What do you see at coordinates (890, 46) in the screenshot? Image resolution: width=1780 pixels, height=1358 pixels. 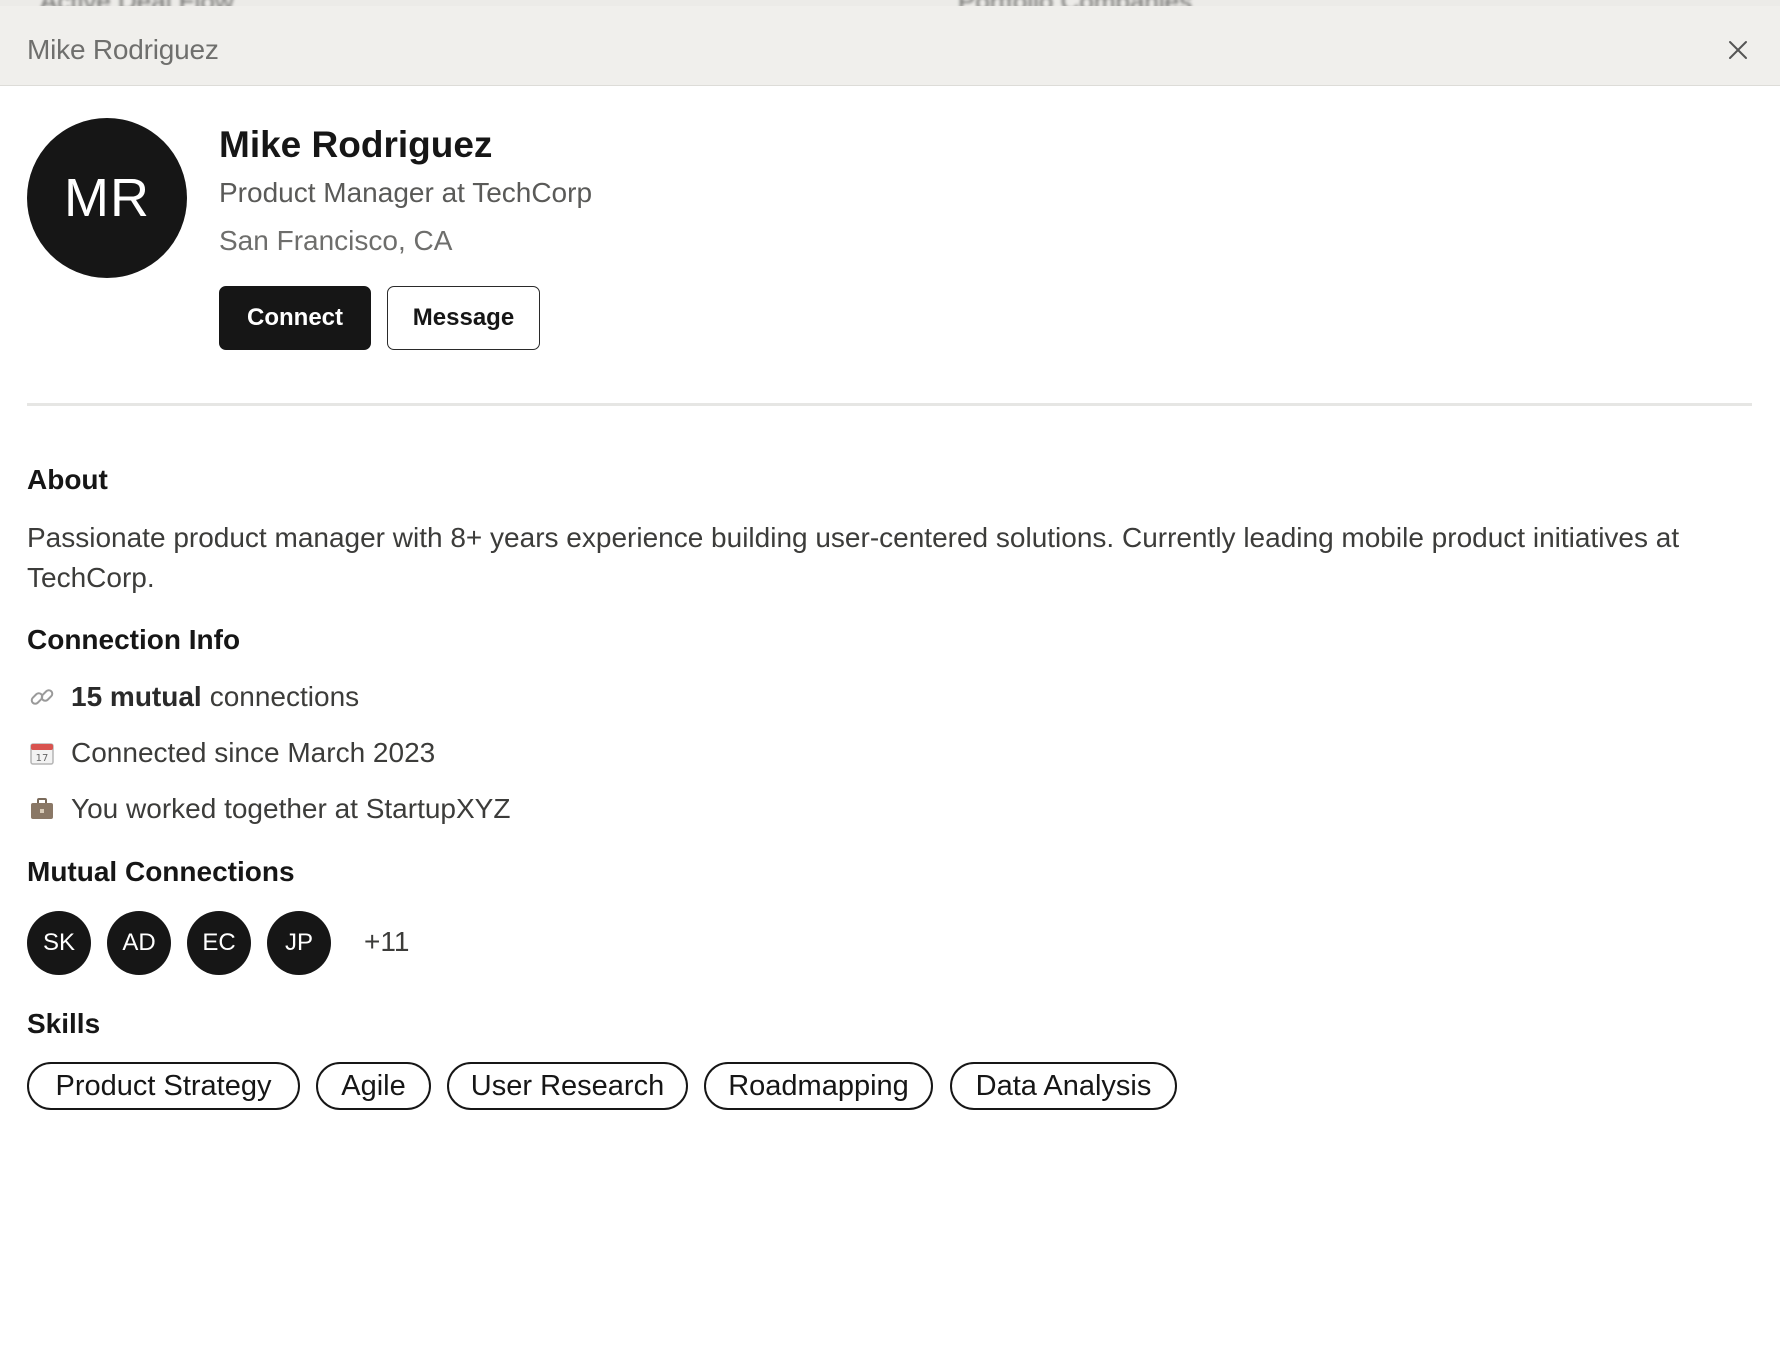 I see `modal-header: Mike Rodriguez` at bounding box center [890, 46].